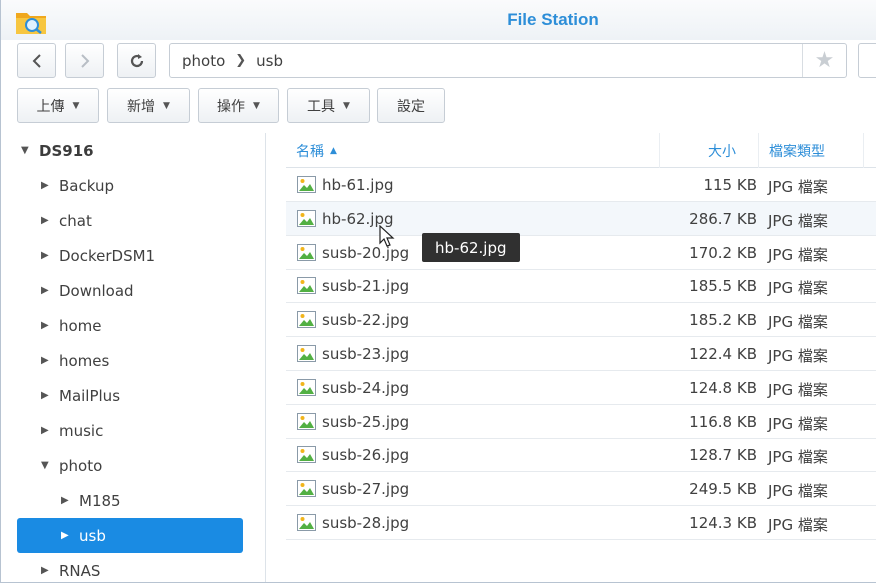  Describe the element at coordinates (366, 489) in the screenshot. I see `file-name: susb-27.jpg` at that location.